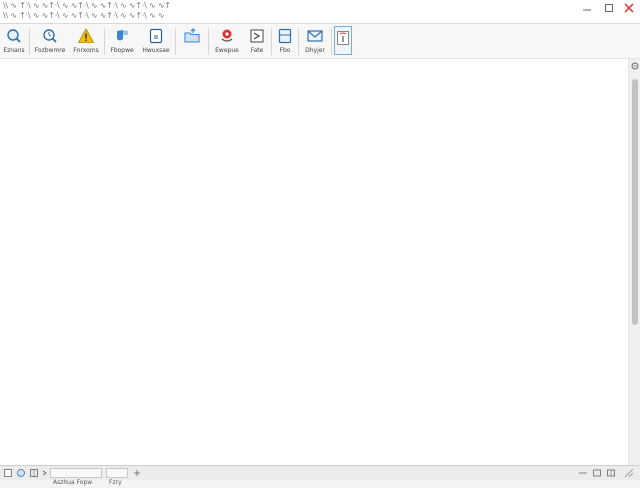  I want to click on window-subtitle: \\ ∿ ↑·\ ∿ ∿↑·\ ∿ ∿↑·\ ∿ ∿↑·\ ∿ ∿↑·\ ∿ ∿, so click(84, 15).